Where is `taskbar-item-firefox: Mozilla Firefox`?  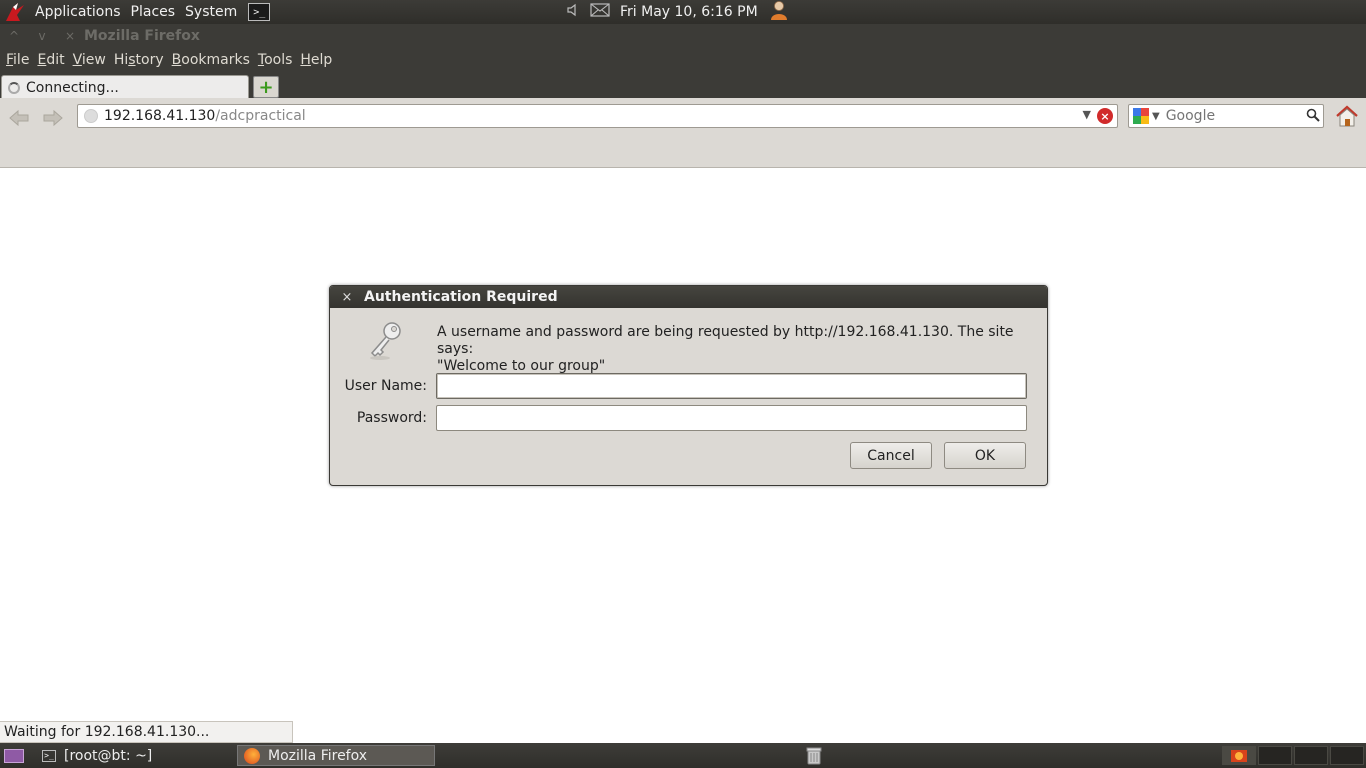 taskbar-item-firefox: Mozilla Firefox is located at coordinates (336, 755).